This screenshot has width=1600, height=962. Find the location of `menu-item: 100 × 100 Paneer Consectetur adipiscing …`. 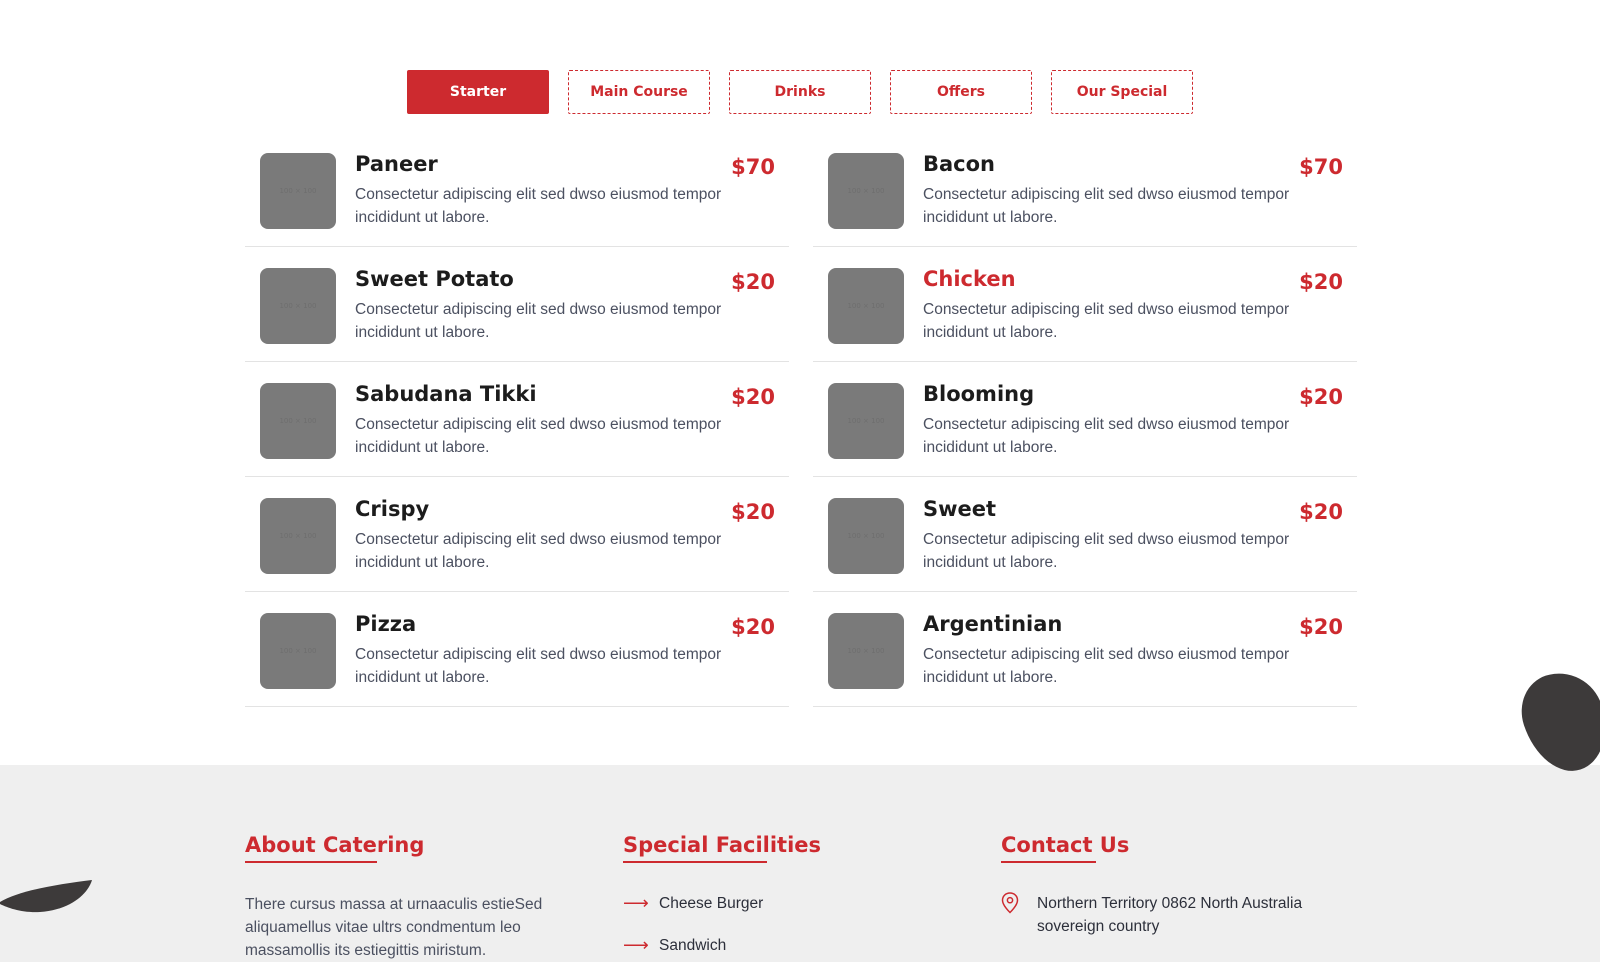

menu-item: 100 × 100 Paneer Consectetur adipiscing … is located at coordinates (517, 189).